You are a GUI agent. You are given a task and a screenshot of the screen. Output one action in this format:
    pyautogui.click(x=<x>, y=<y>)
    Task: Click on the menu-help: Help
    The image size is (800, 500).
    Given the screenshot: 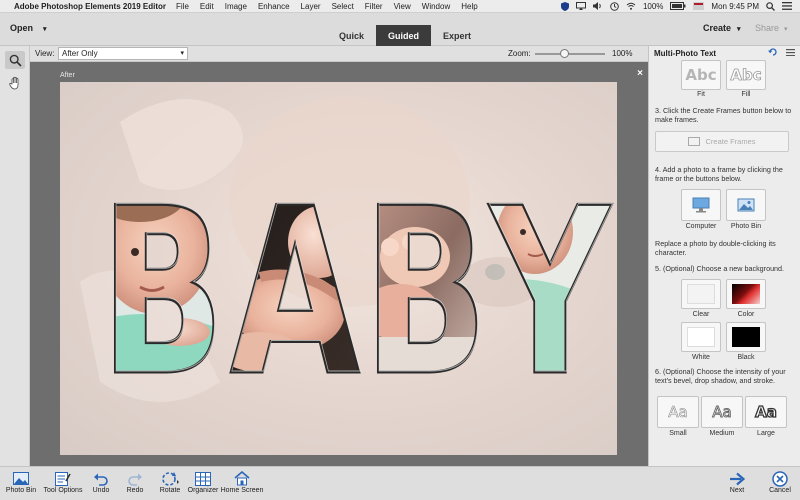 What is the action you would take?
    pyautogui.click(x=469, y=6)
    